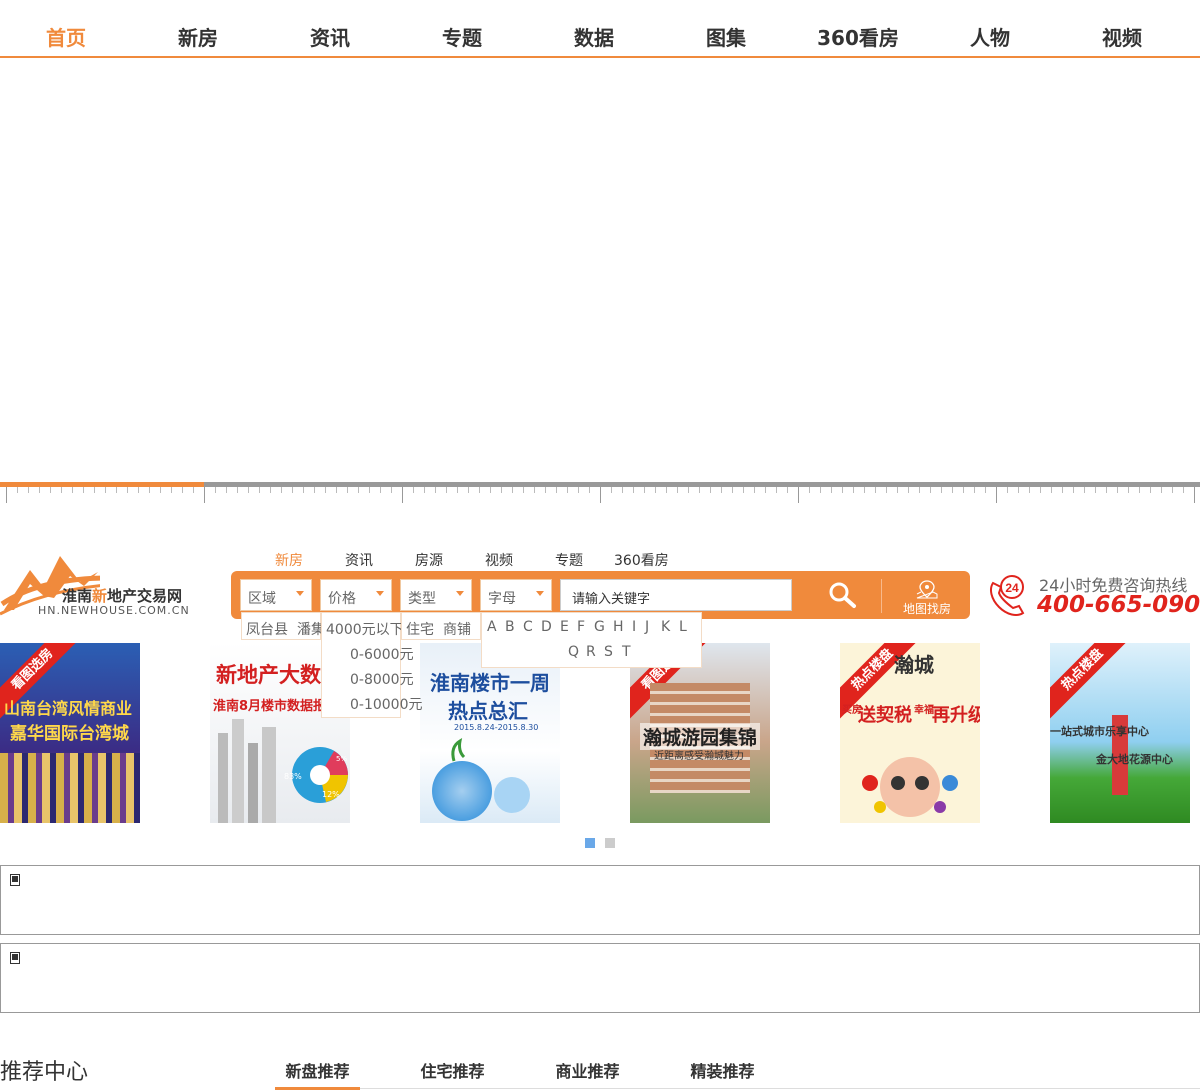 This screenshot has height=1091, width=1200. I want to click on chevron-down-icon, so click(380, 593).